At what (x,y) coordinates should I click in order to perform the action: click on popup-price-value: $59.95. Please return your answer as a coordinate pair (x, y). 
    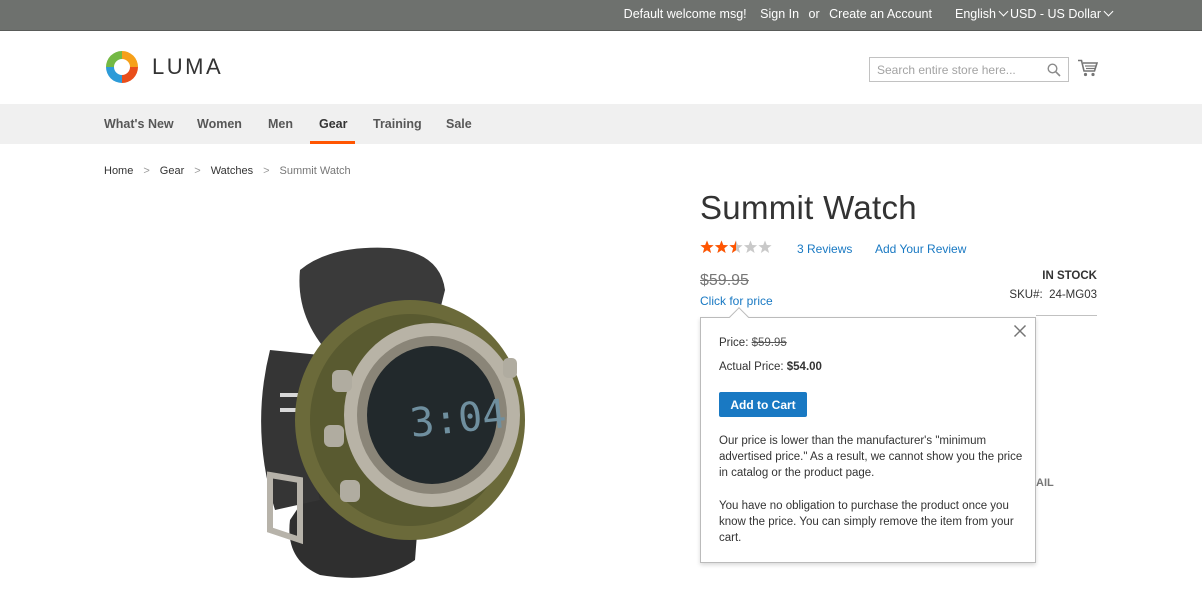
    Looking at the image, I should click on (769, 343).